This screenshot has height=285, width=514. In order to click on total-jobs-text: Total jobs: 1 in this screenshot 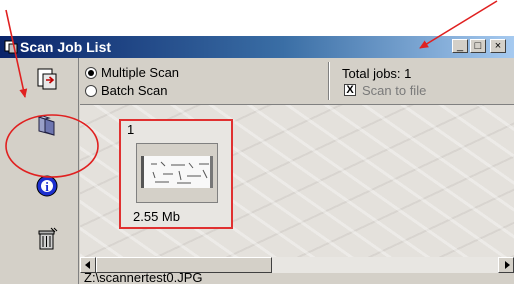, I will do `click(377, 73)`.